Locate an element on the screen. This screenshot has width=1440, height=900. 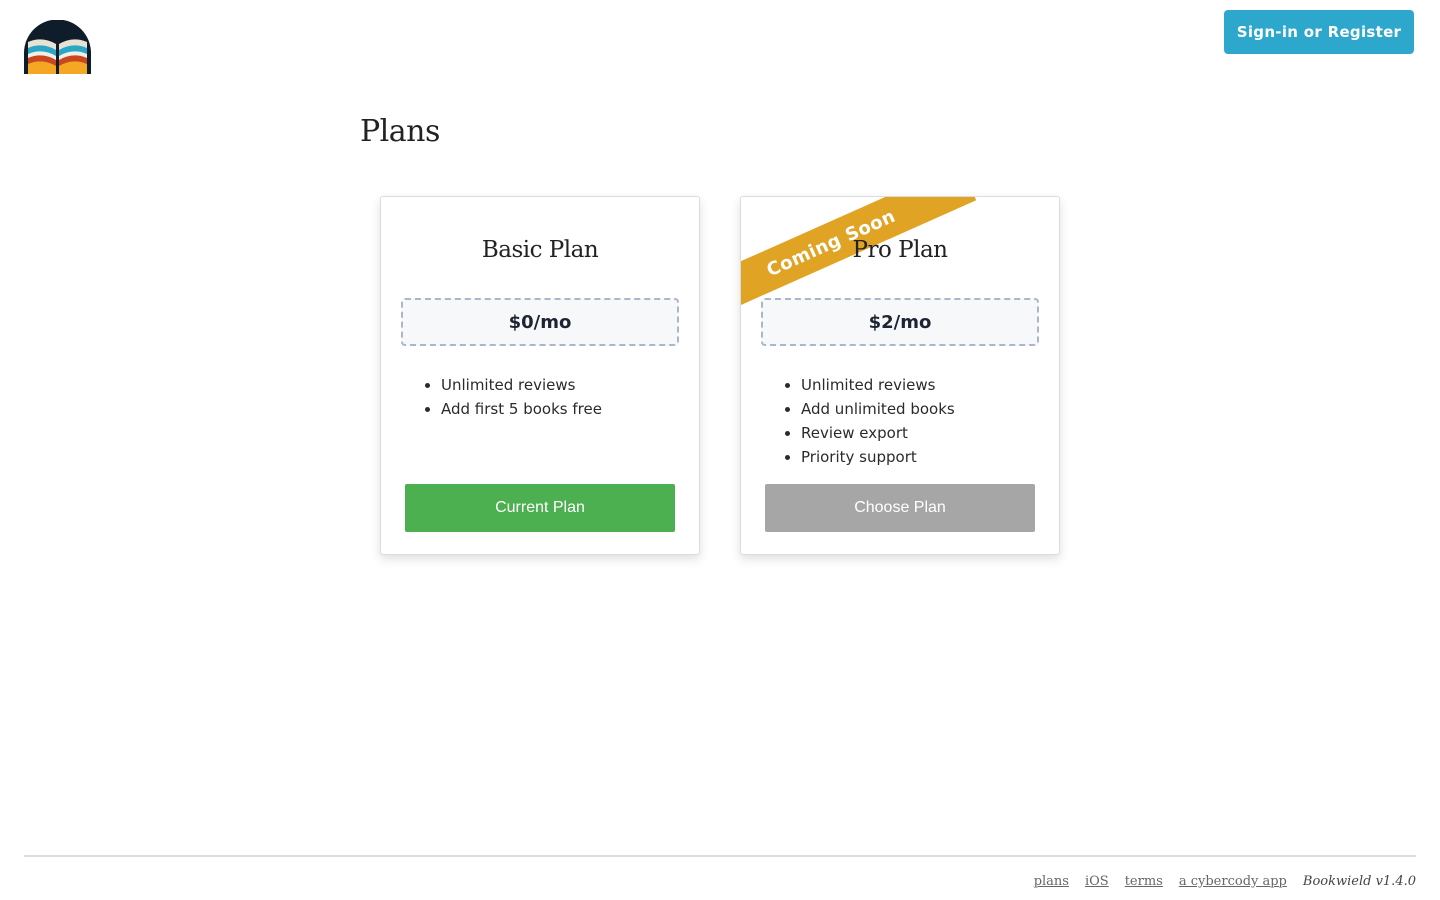
footer-link-ios: iOS is located at coordinates (1097, 881).